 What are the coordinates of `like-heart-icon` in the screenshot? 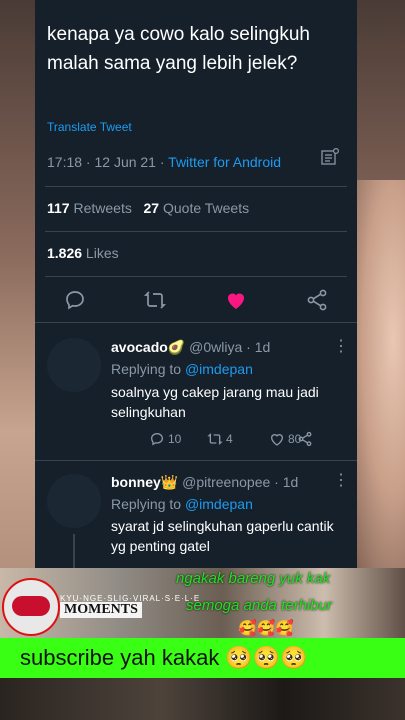 It's located at (236, 300).